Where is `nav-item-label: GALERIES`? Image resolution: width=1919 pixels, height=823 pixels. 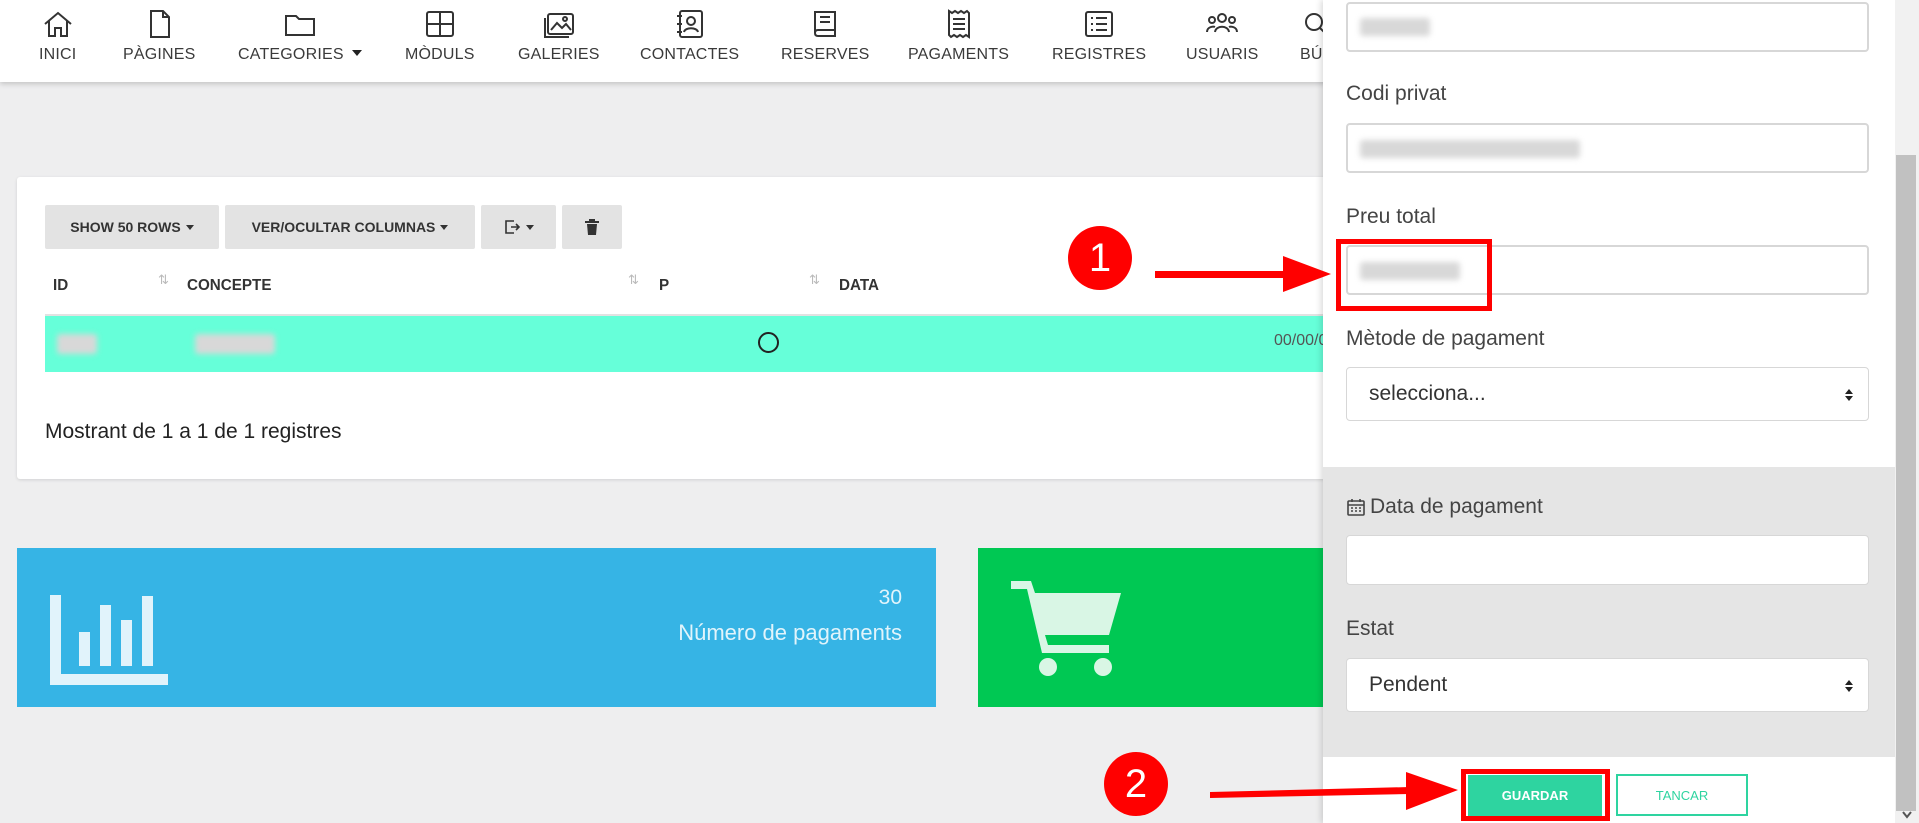
nav-item-label: GALERIES is located at coordinates (559, 54).